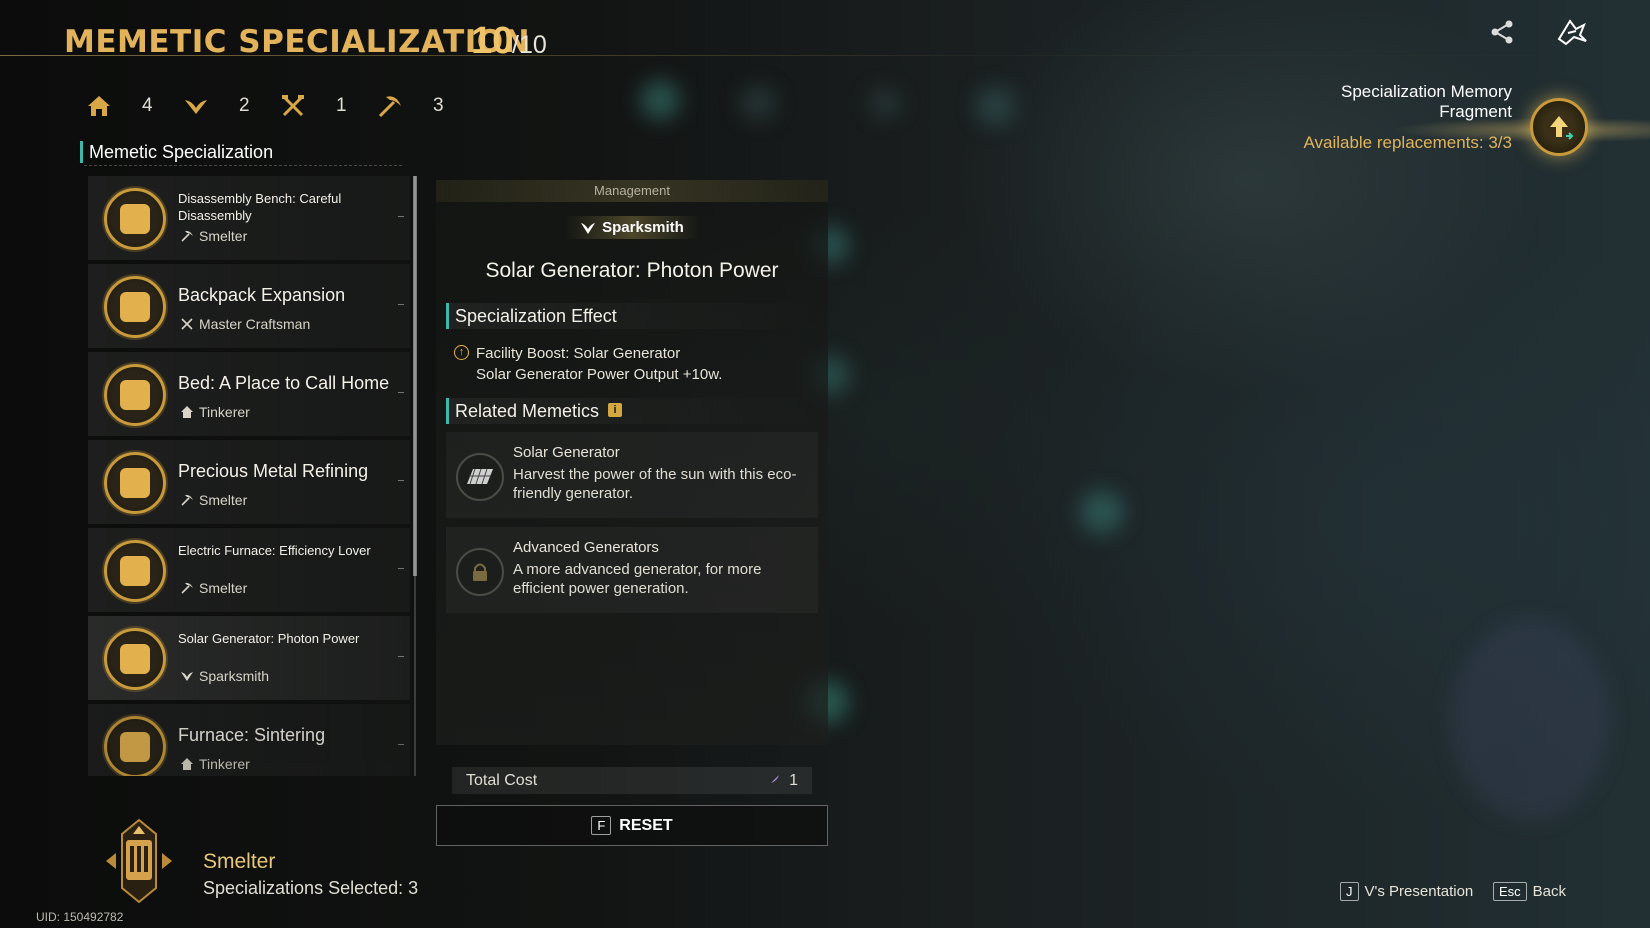  I want to click on dragon-emblem-icon, so click(1572, 32).